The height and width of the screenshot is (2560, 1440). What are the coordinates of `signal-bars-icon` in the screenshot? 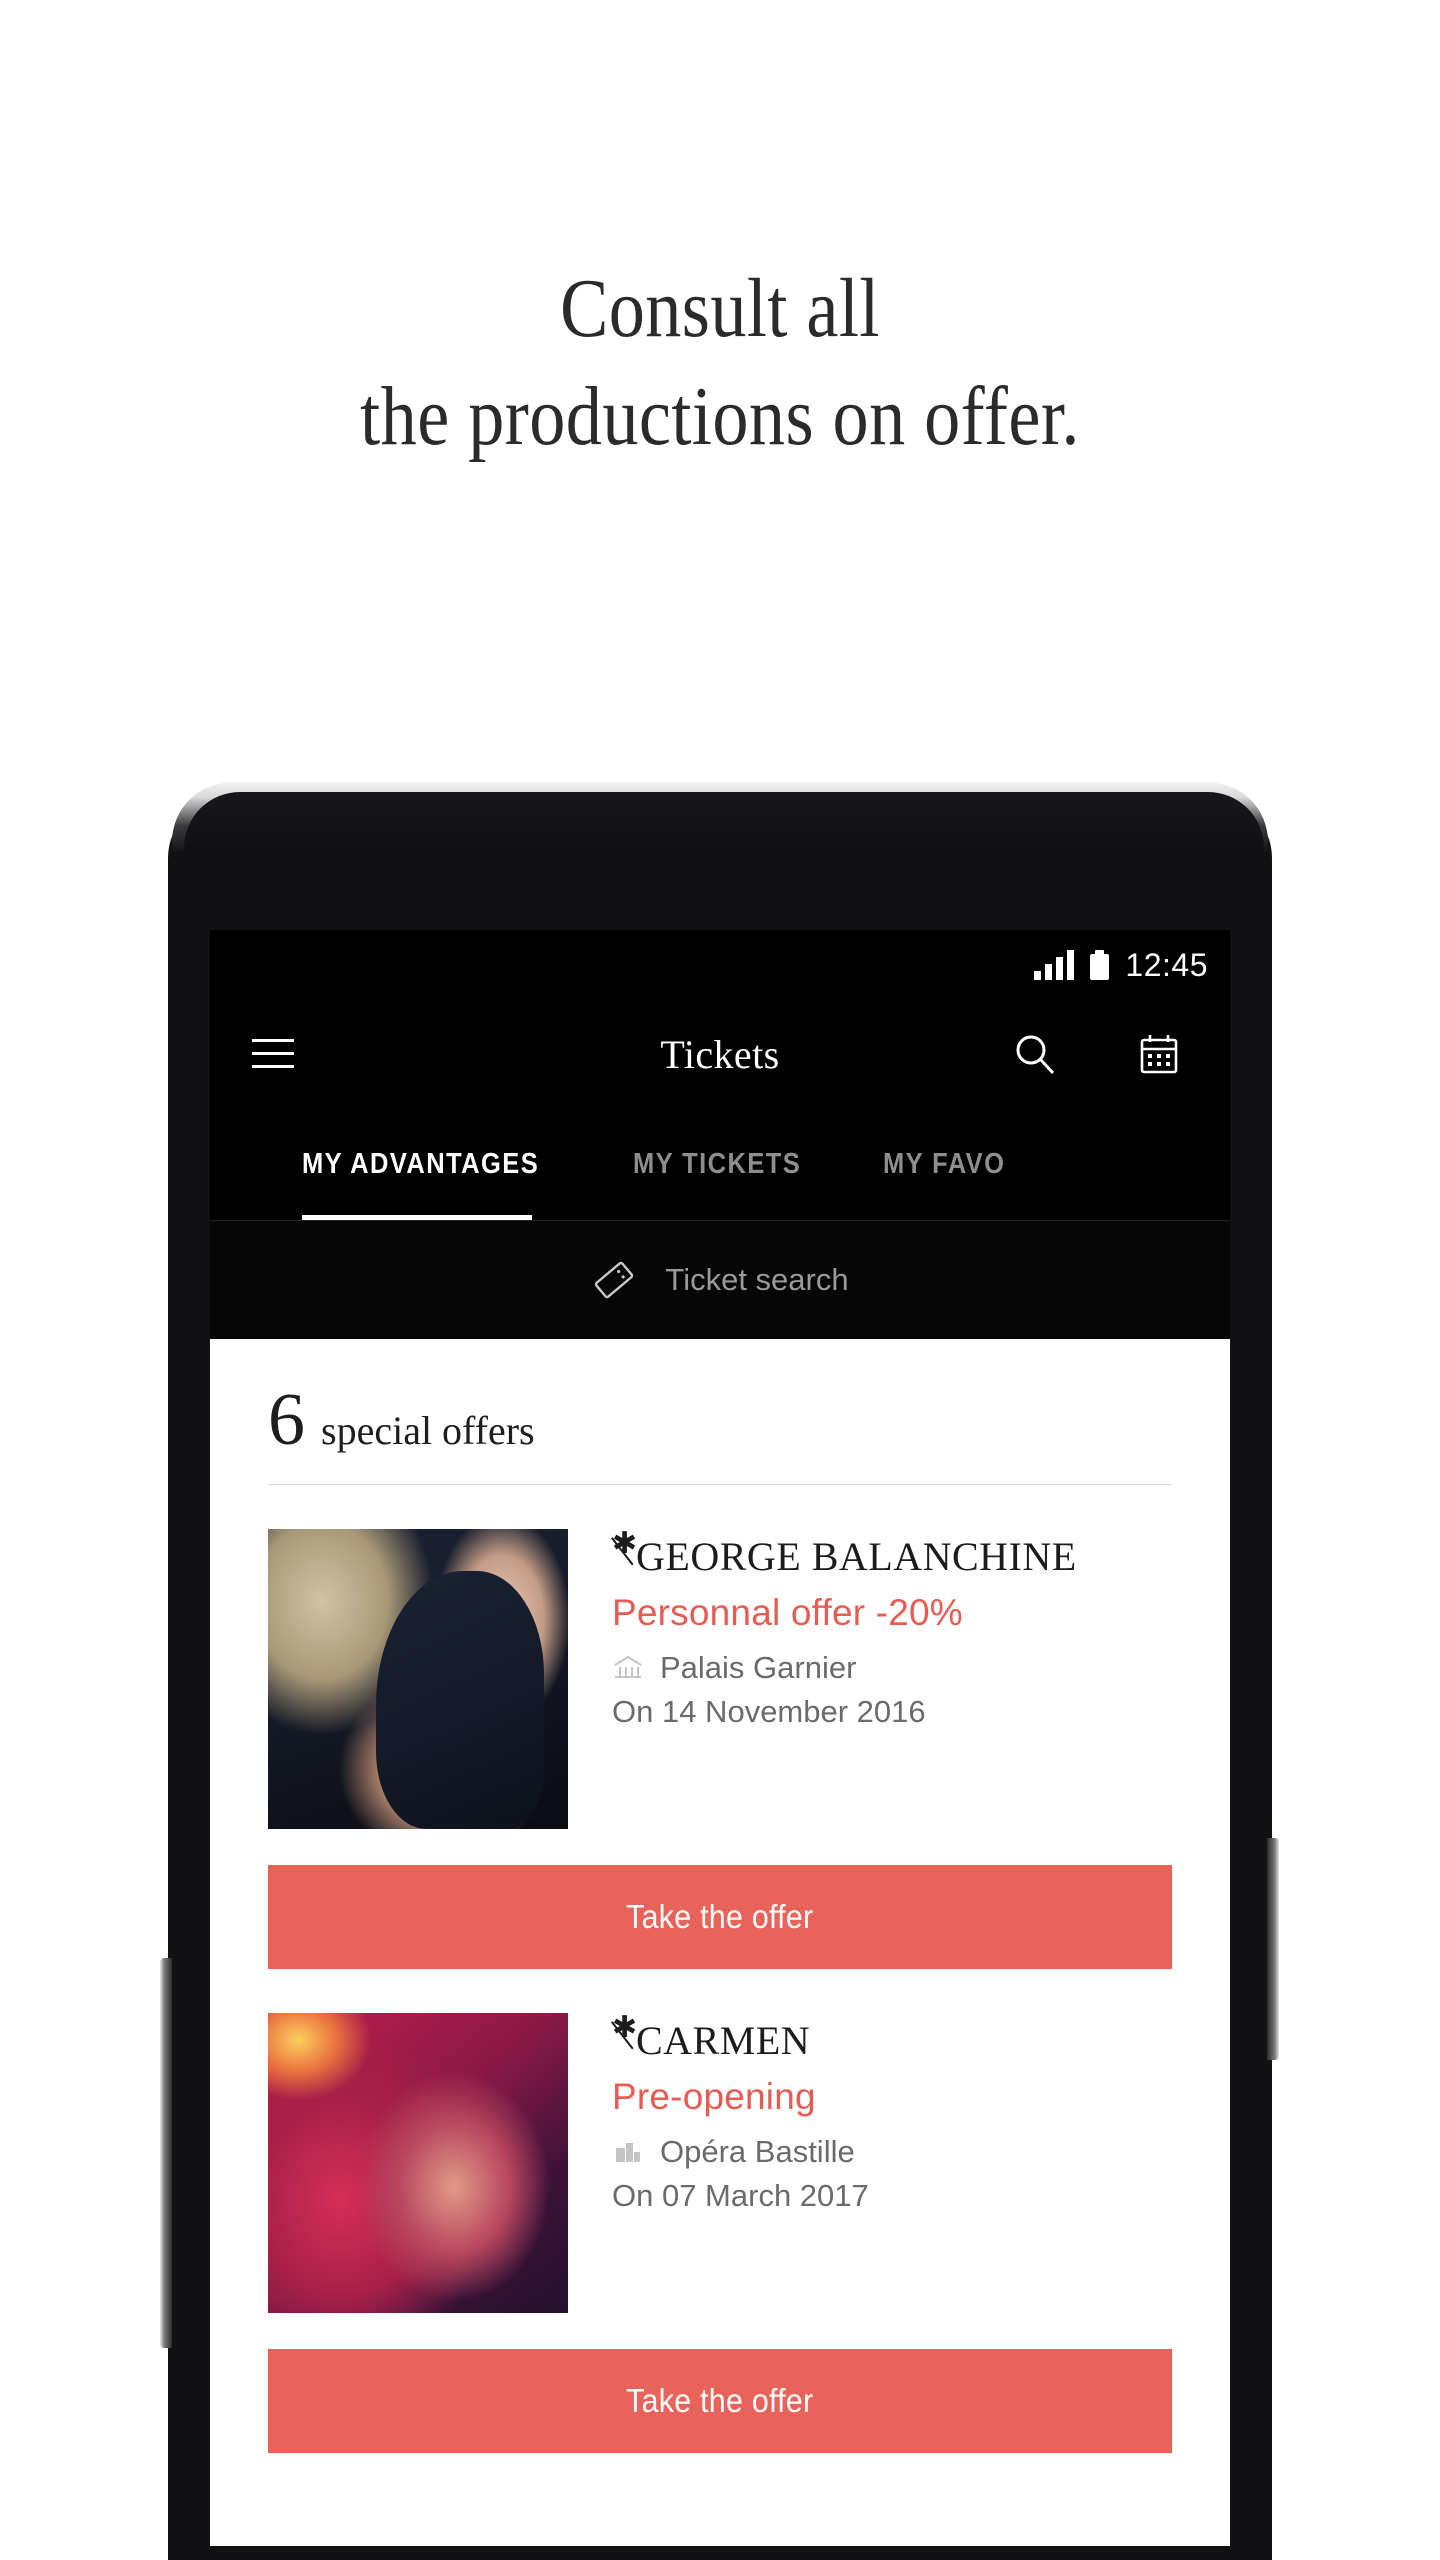 It's located at (1054, 965).